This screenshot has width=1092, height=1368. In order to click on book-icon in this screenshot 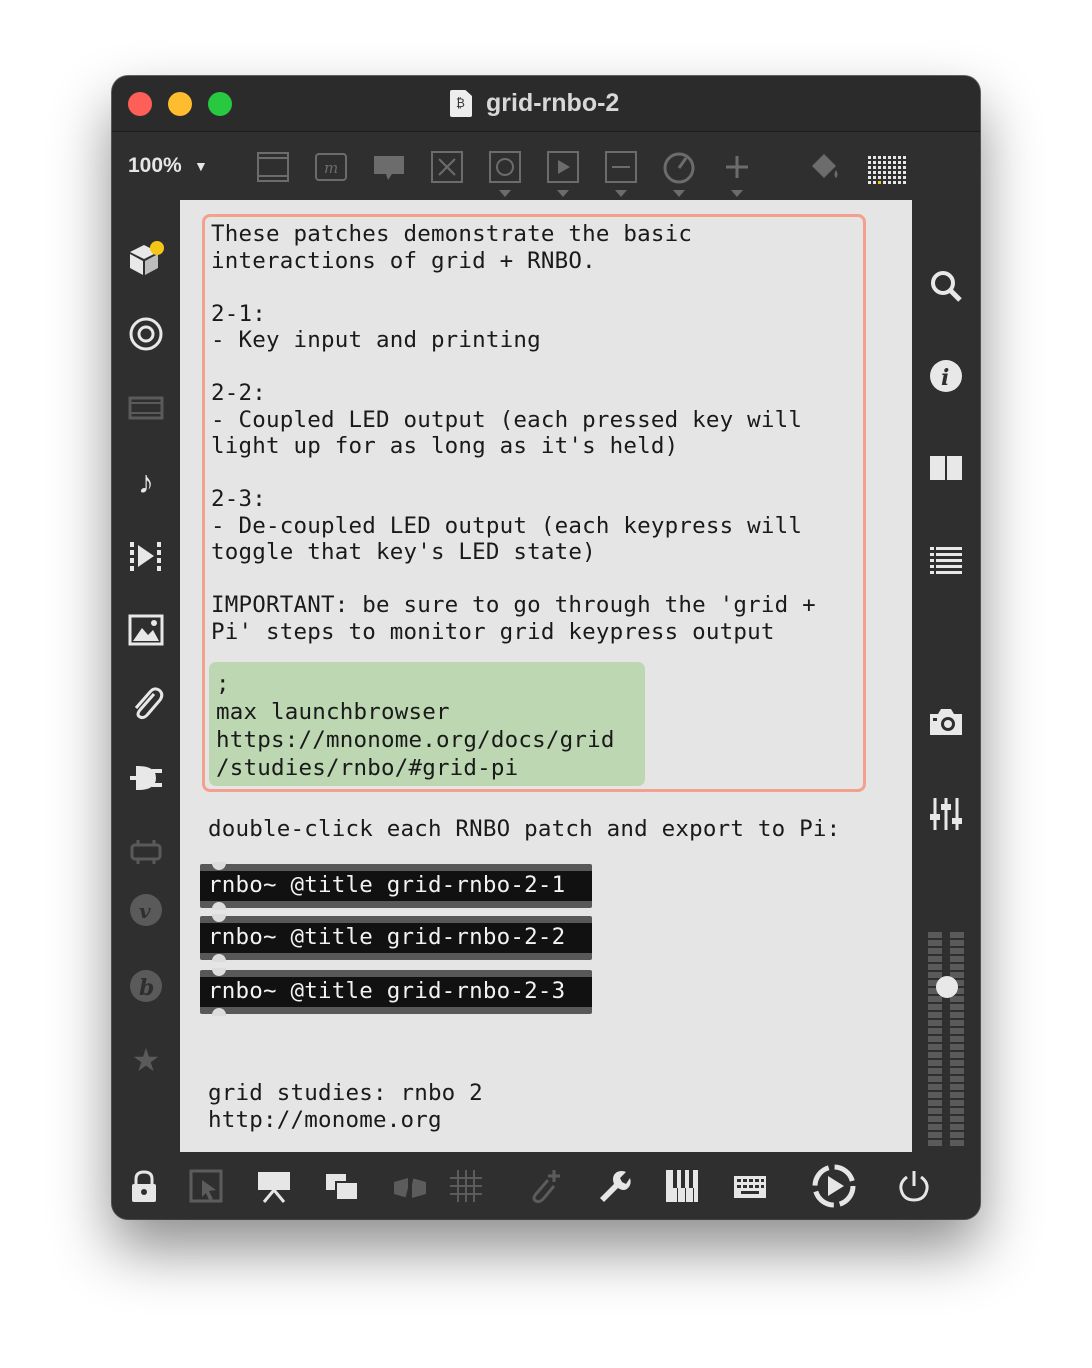, I will do `click(946, 468)`.